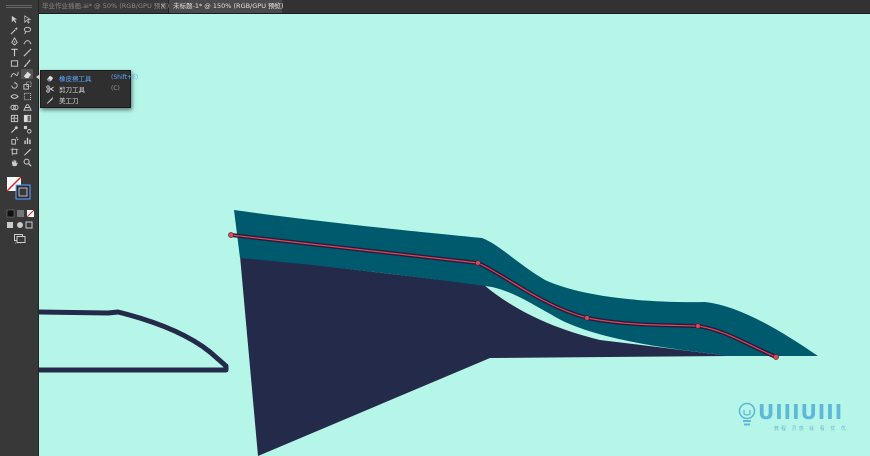 This screenshot has height=456, width=870. Describe the element at coordinates (75, 78) in the screenshot. I see `flyout-item-label: 橡皮擦工具` at that location.